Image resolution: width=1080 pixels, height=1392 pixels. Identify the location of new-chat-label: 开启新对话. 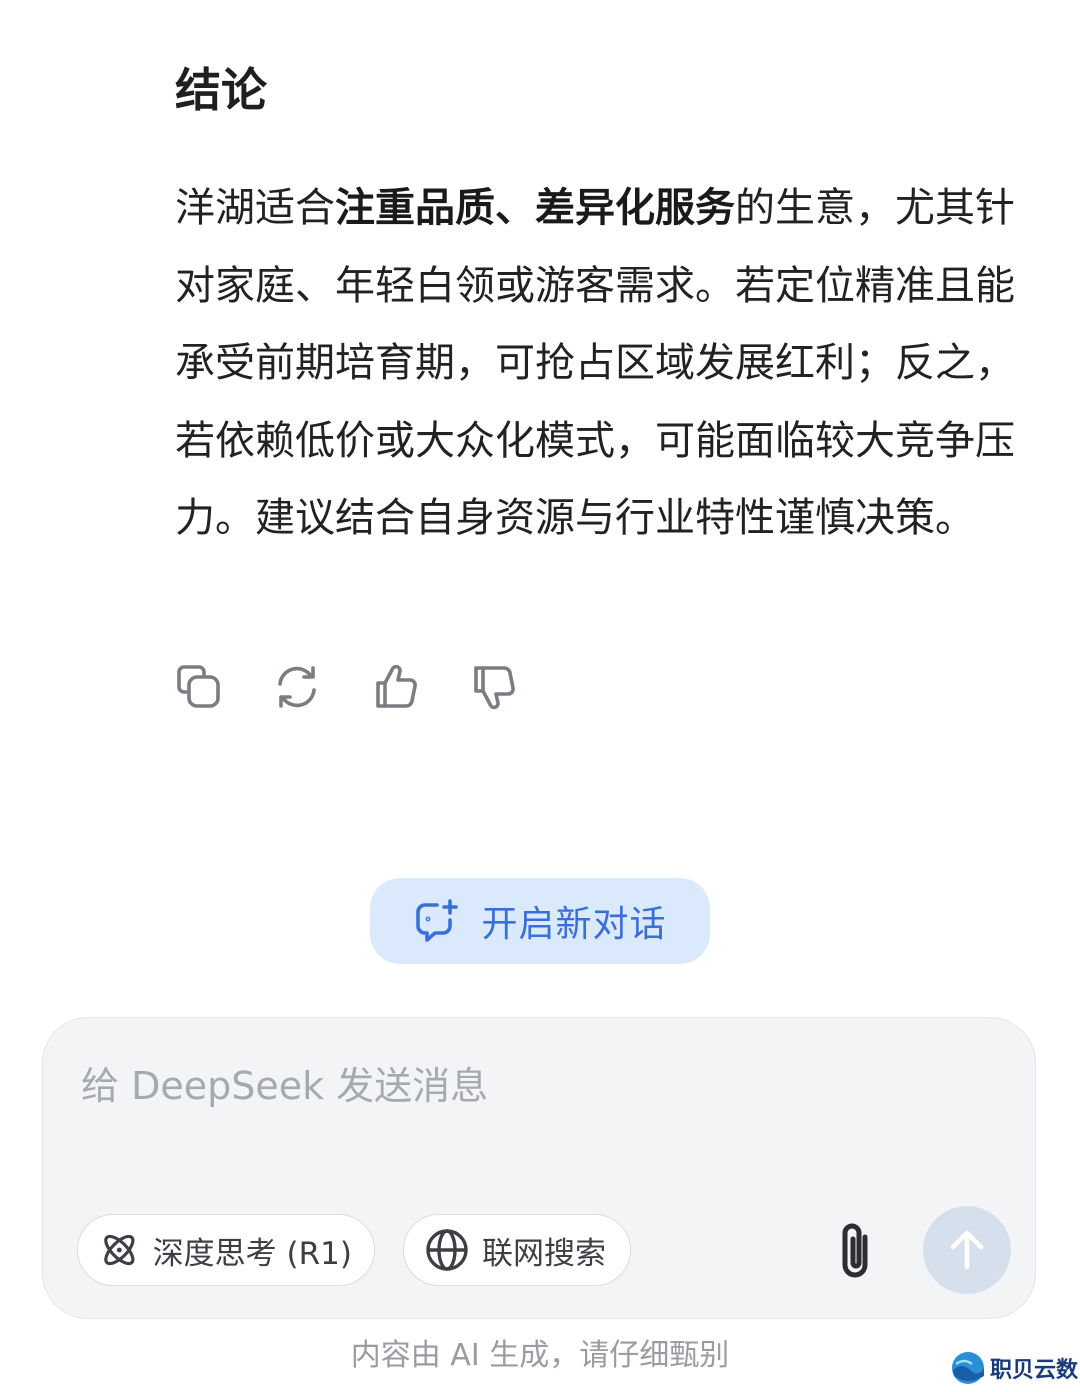
(574, 924).